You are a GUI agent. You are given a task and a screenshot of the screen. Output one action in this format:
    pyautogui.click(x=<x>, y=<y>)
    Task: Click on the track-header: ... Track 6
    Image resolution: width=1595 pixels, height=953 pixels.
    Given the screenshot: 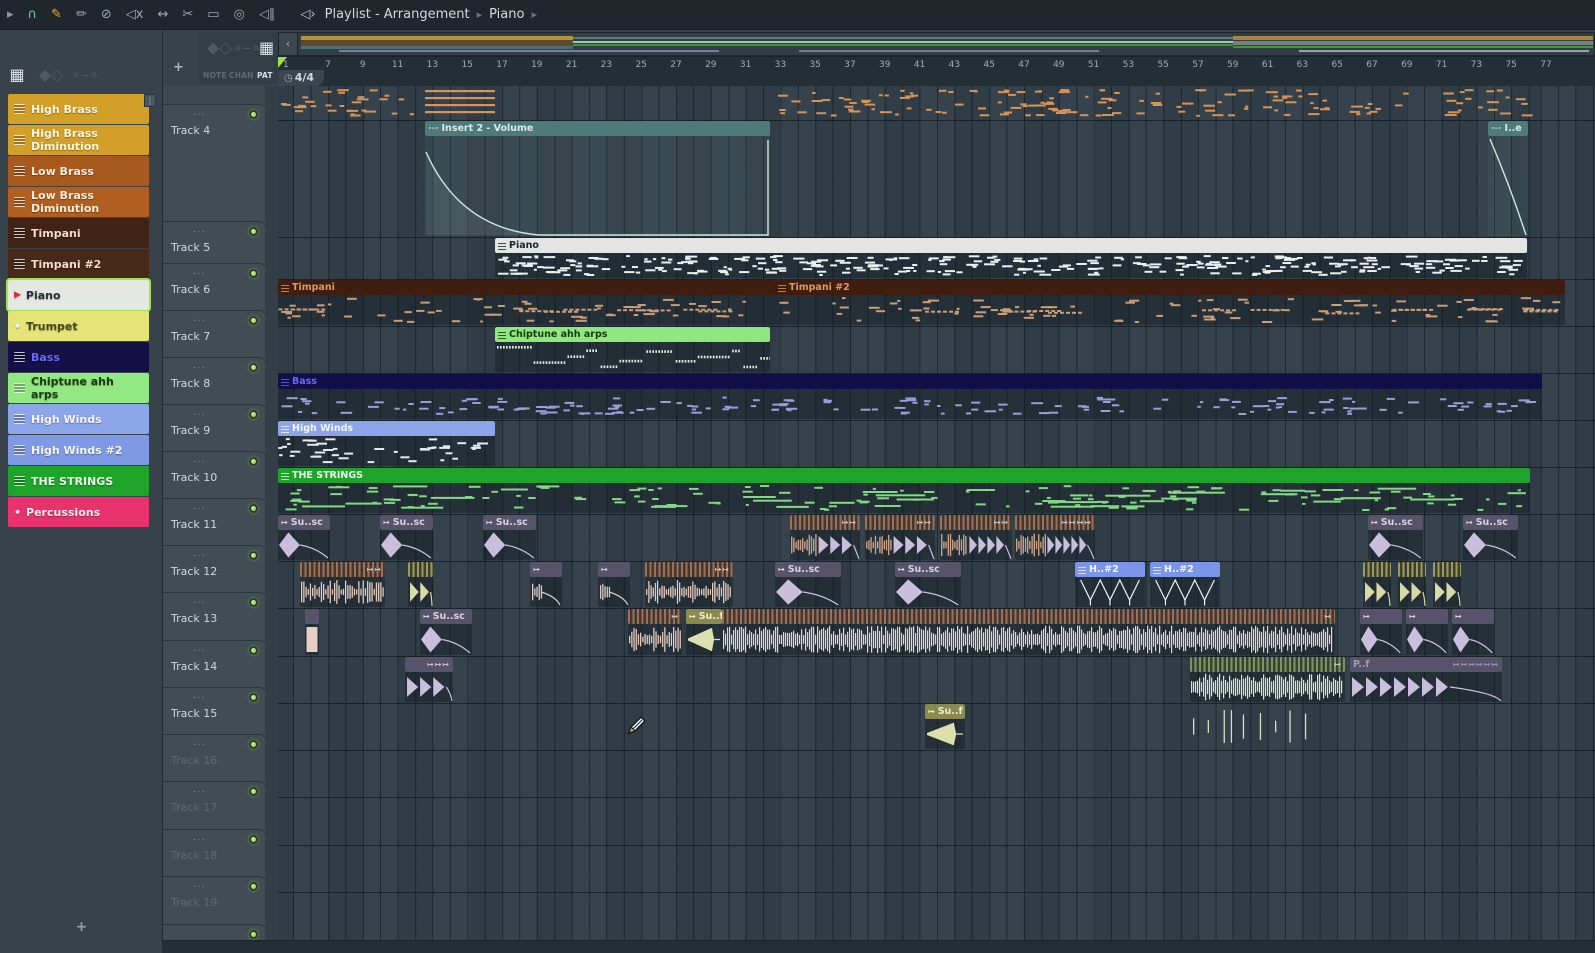 What is the action you would take?
    pyautogui.click(x=214, y=286)
    